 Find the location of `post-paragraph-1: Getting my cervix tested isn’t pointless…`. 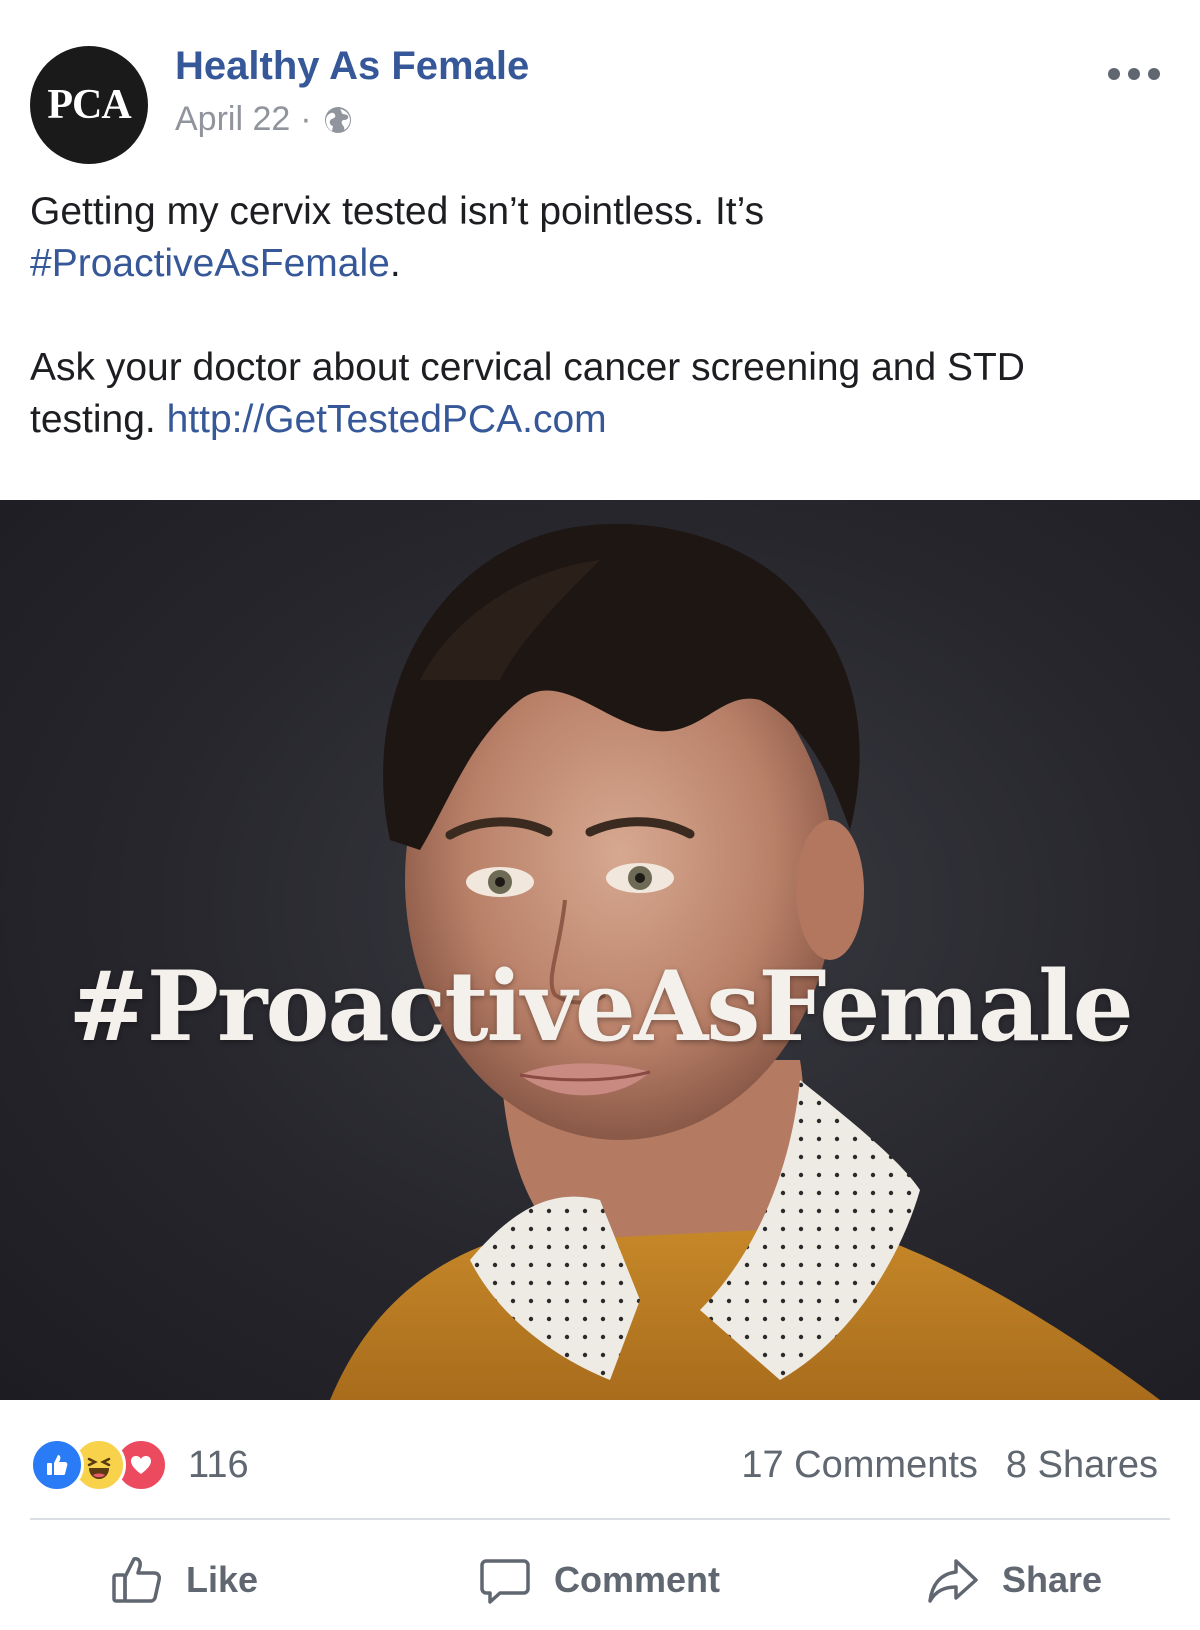

post-paragraph-1: Getting my cervix tested isn’t pointless… is located at coordinates (595, 238).